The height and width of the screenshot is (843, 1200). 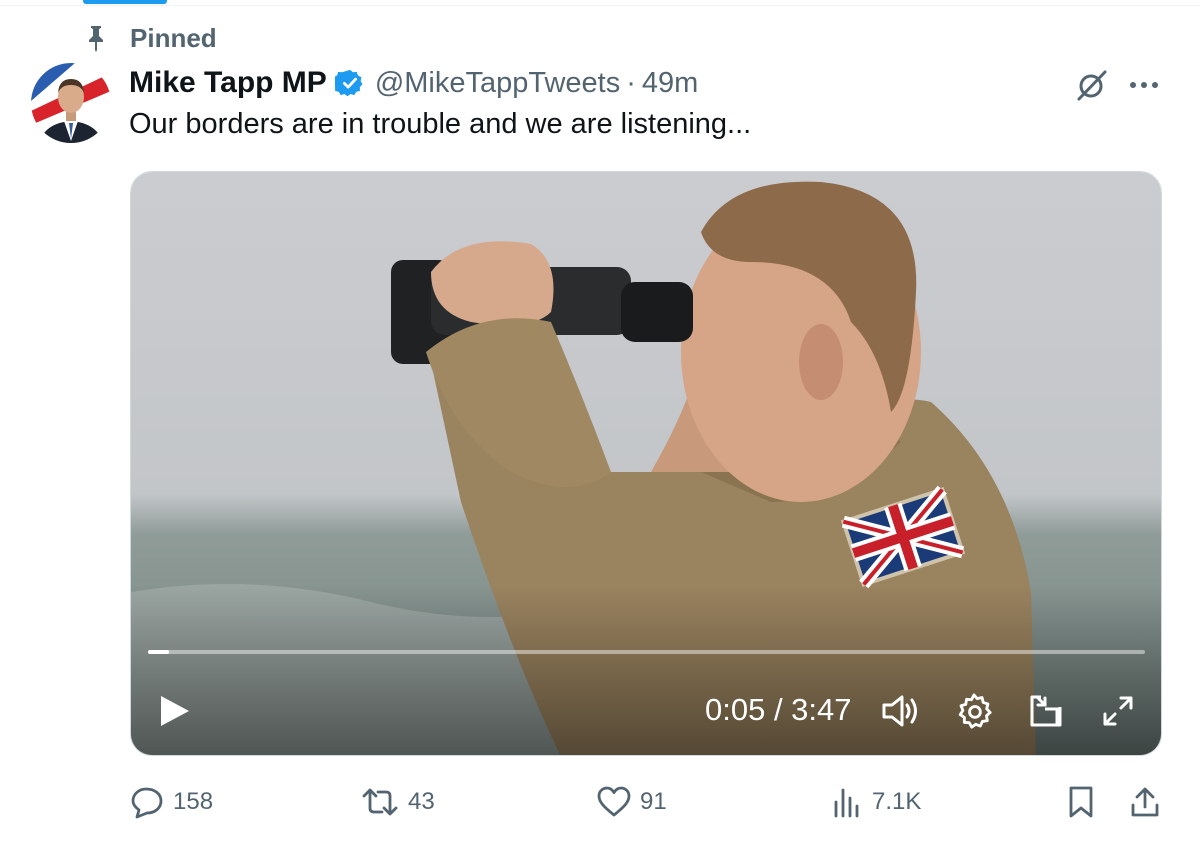 I want to click on bookmark-icon, so click(x=1081, y=802).